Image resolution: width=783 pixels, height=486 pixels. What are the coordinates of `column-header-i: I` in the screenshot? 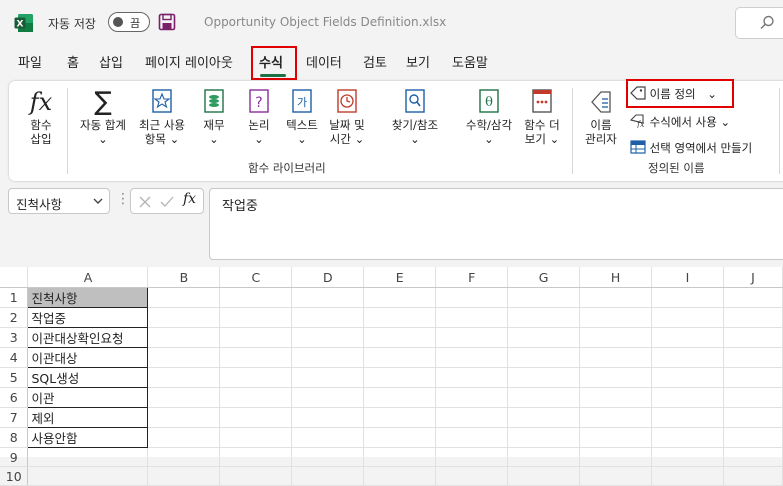 It's located at (687, 277).